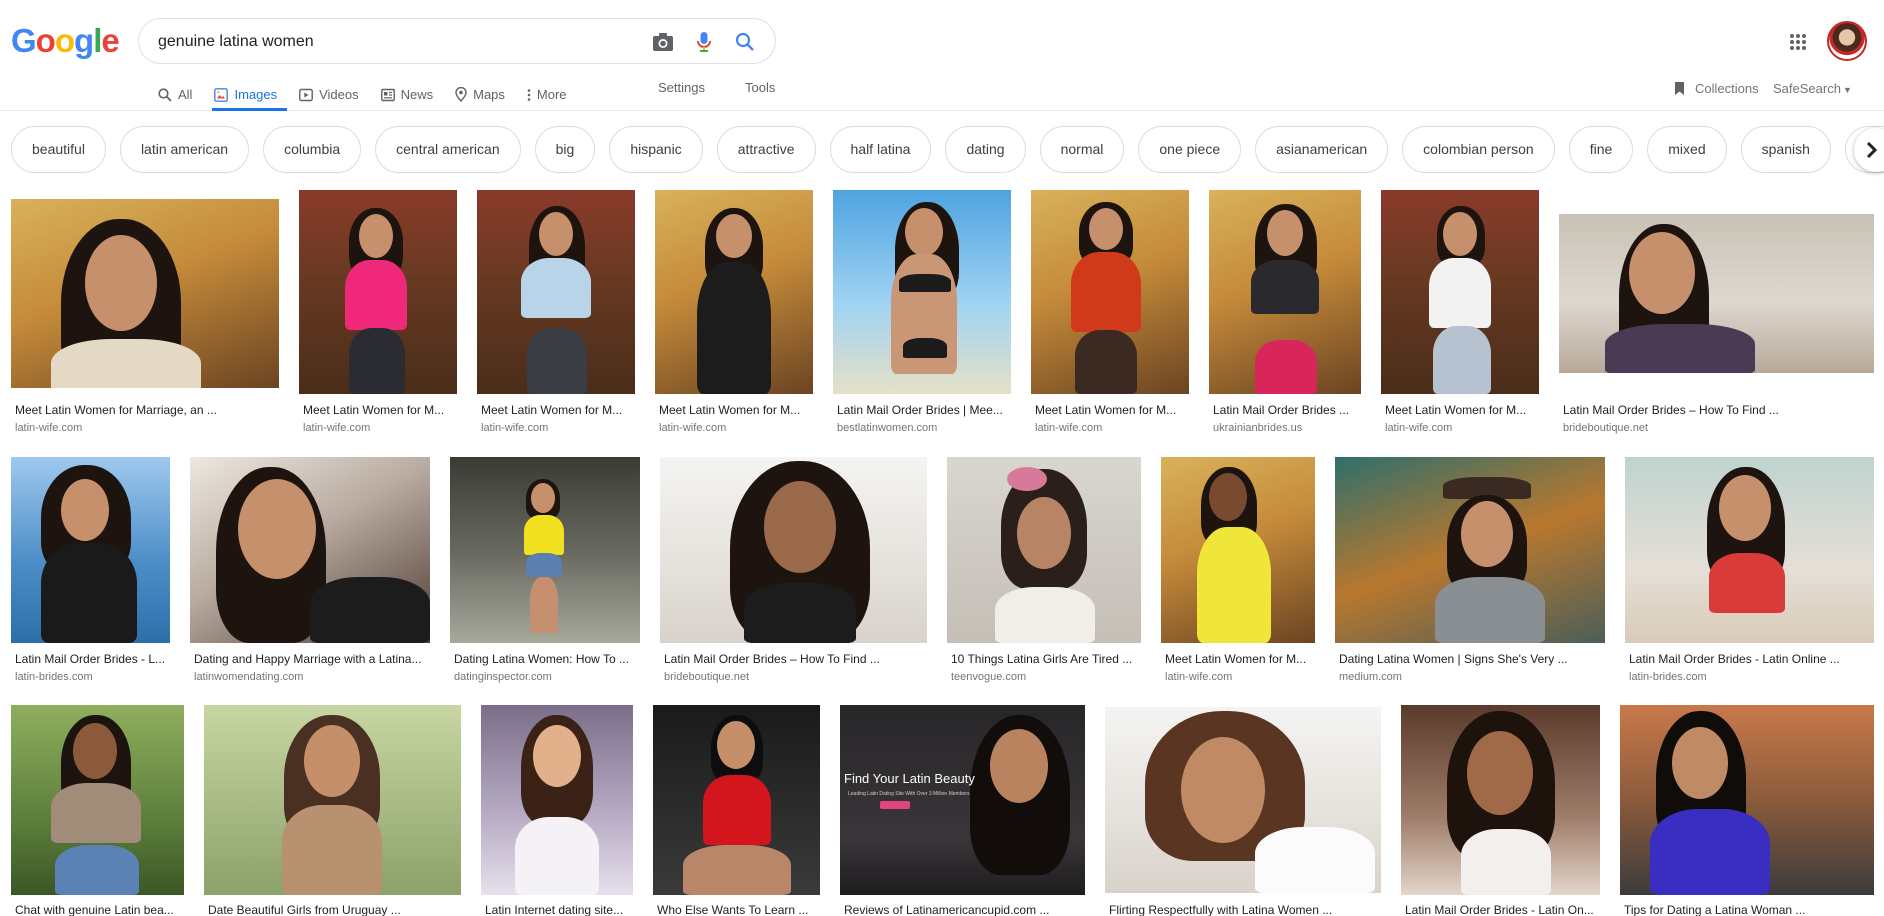  I want to click on search-input, so click(388, 42).